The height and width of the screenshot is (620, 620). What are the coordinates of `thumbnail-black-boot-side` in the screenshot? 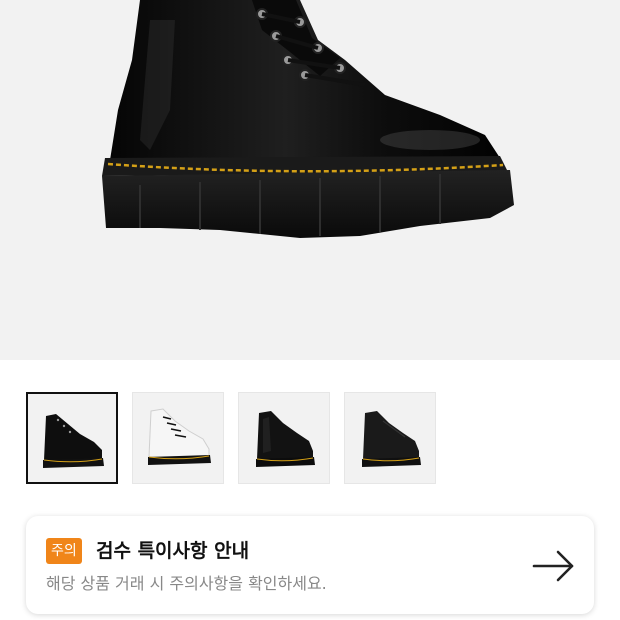 It's located at (72, 438).